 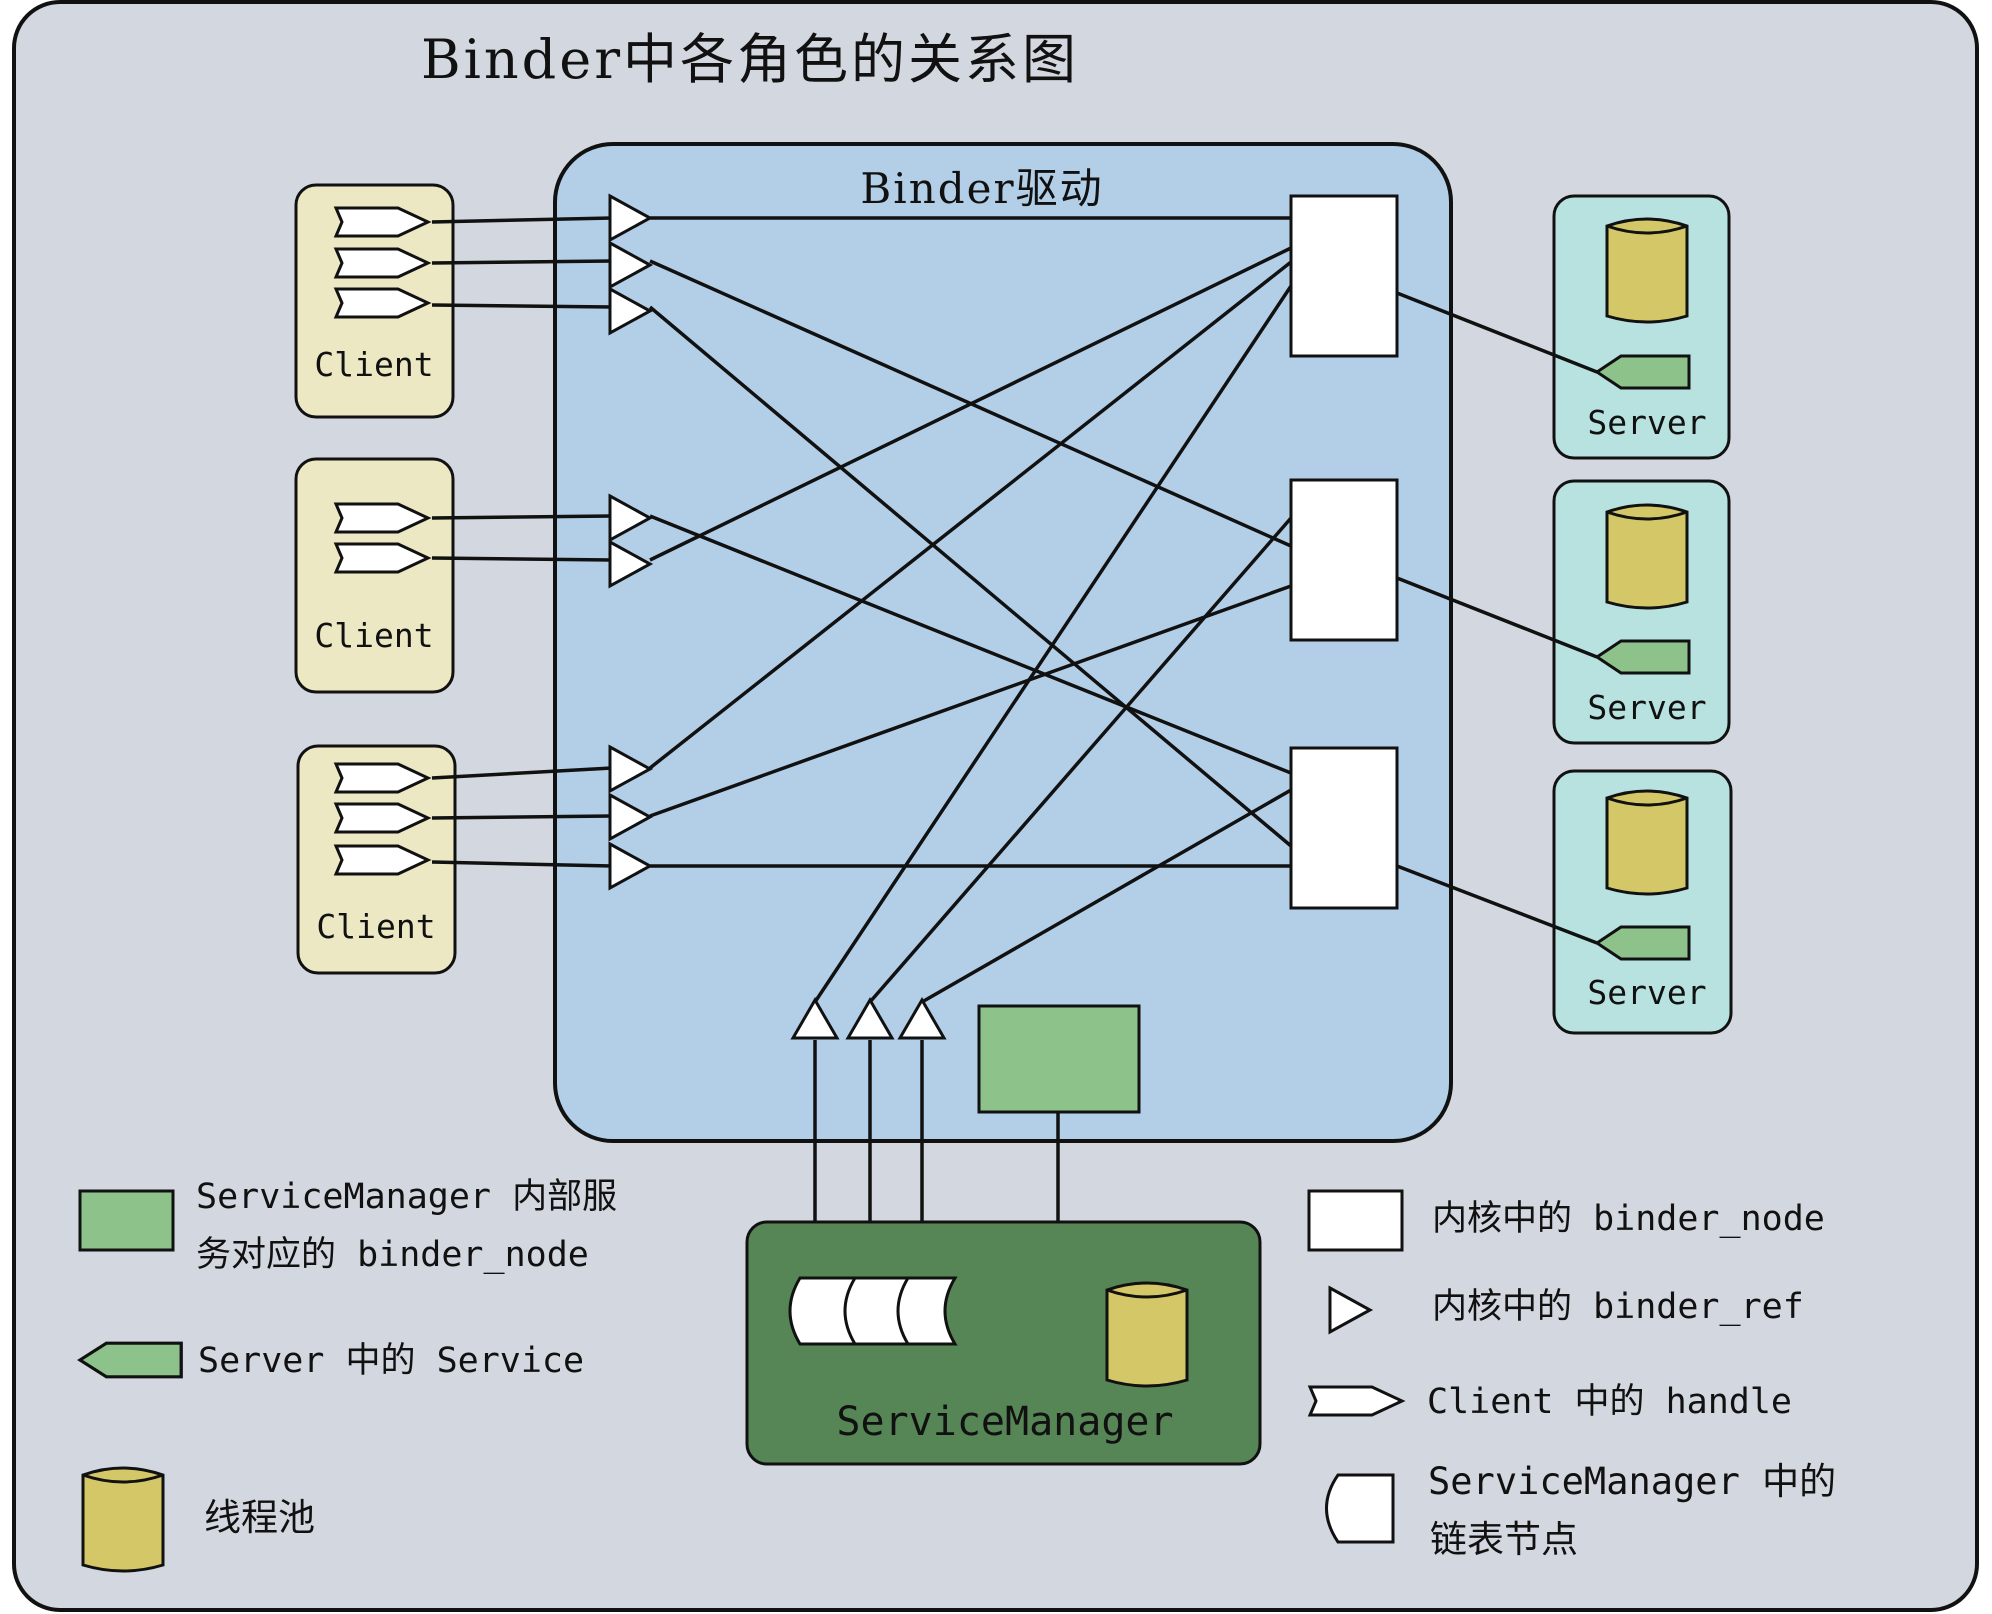 What do you see at coordinates (259, 1517) in the screenshot?
I see `legend-thread-pool-text: 线程池` at bounding box center [259, 1517].